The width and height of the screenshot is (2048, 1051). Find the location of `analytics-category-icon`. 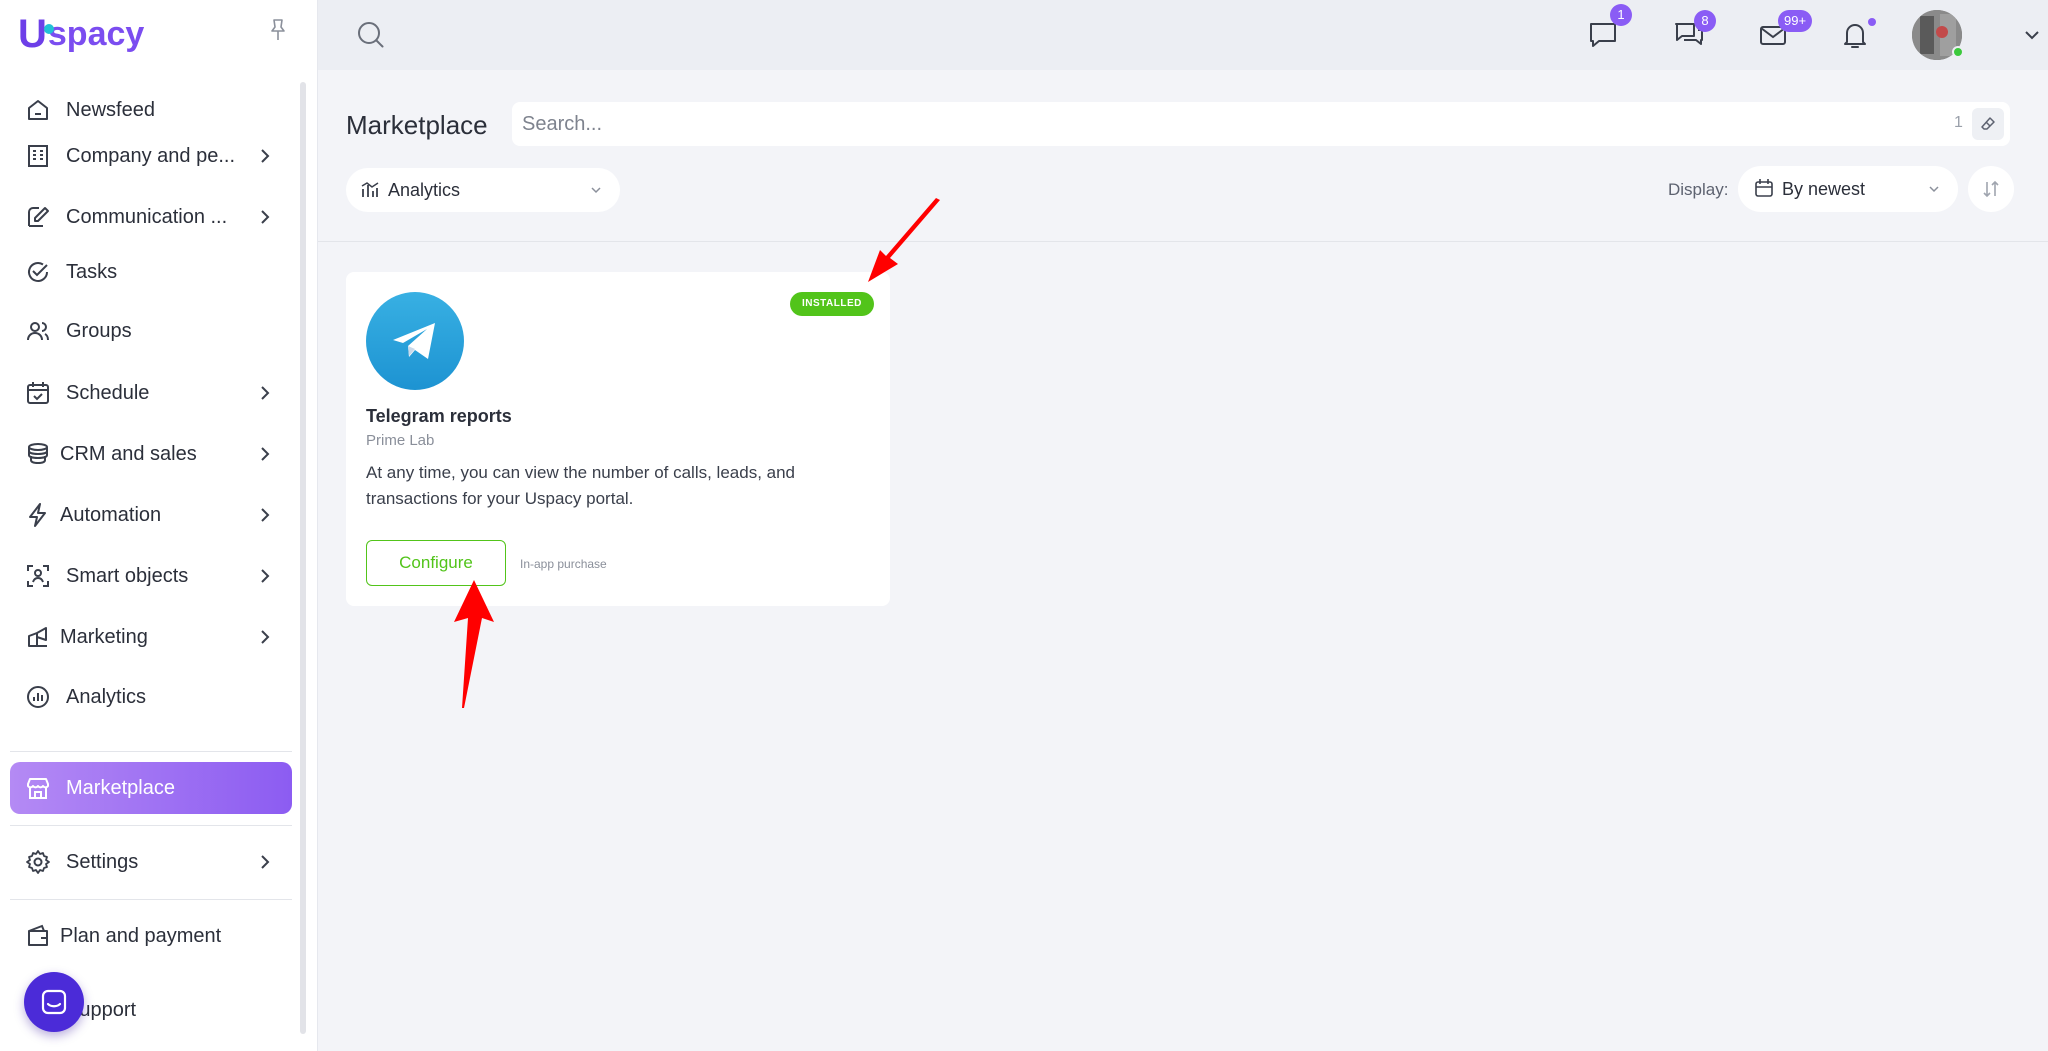

analytics-category-icon is located at coordinates (370, 189).